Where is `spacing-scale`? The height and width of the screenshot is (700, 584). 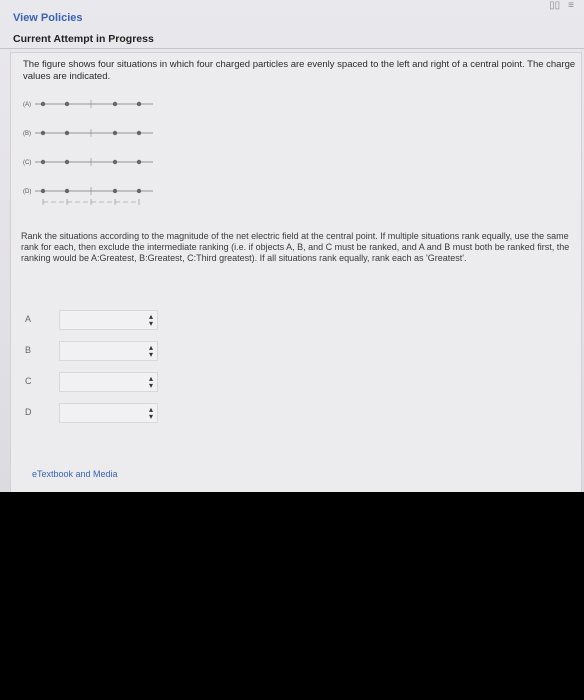 spacing-scale is located at coordinates (91, 202).